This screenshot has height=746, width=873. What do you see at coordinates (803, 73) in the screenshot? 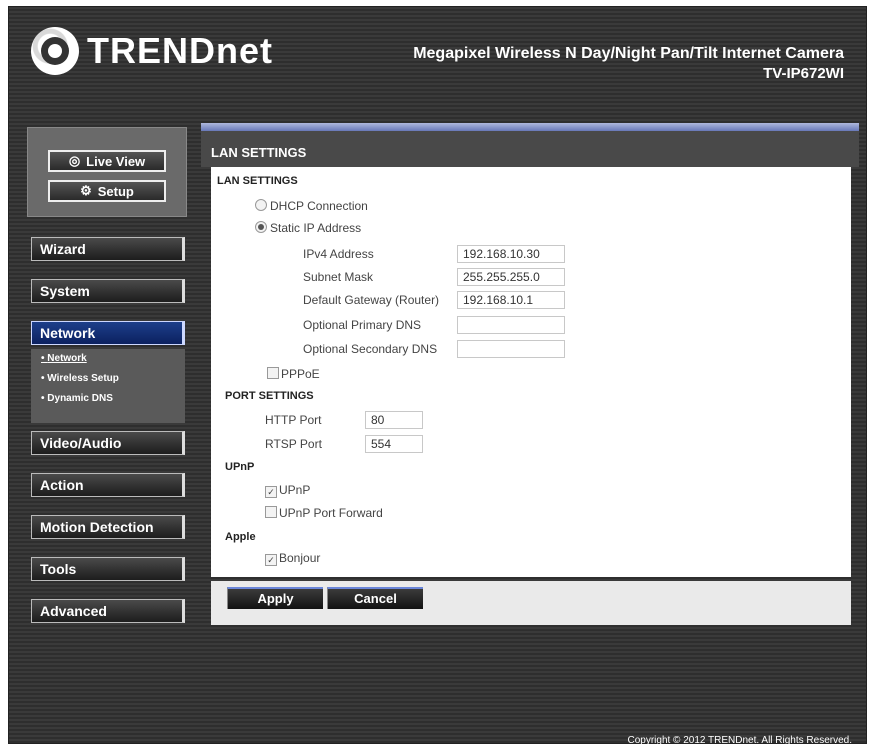
I see `product-model: TV-IP672WI` at bounding box center [803, 73].